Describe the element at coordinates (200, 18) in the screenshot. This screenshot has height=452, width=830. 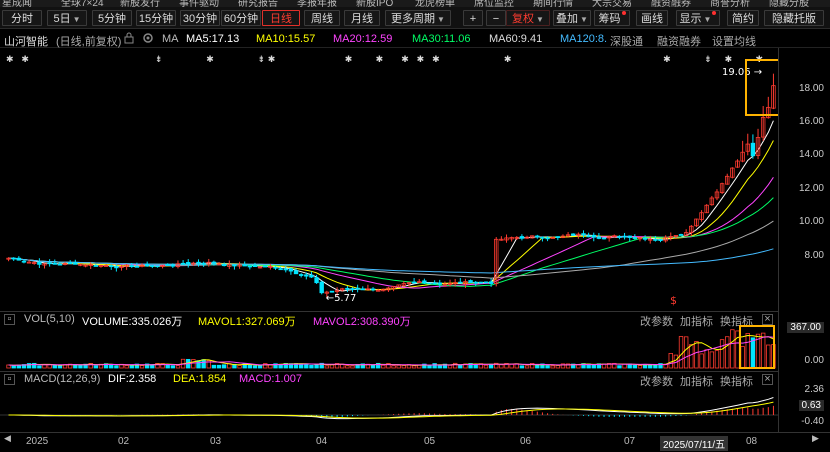
I see `period-30min-button: 30分钟` at that location.